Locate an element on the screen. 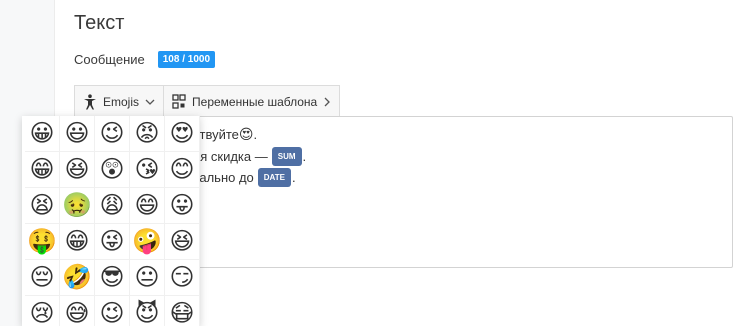  emoji-option: 😔 is located at coordinates (42, 278).